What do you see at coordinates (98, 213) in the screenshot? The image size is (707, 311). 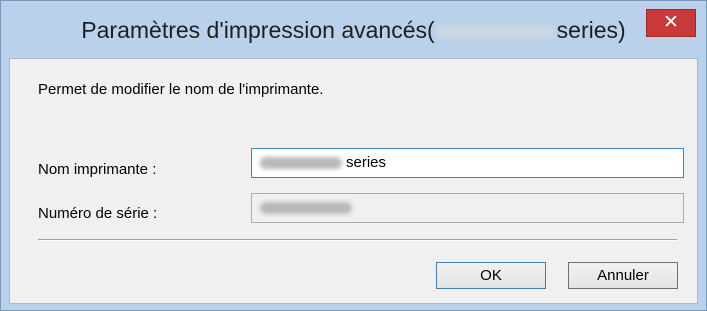 I see `serial-number-label: Numéro de série :` at bounding box center [98, 213].